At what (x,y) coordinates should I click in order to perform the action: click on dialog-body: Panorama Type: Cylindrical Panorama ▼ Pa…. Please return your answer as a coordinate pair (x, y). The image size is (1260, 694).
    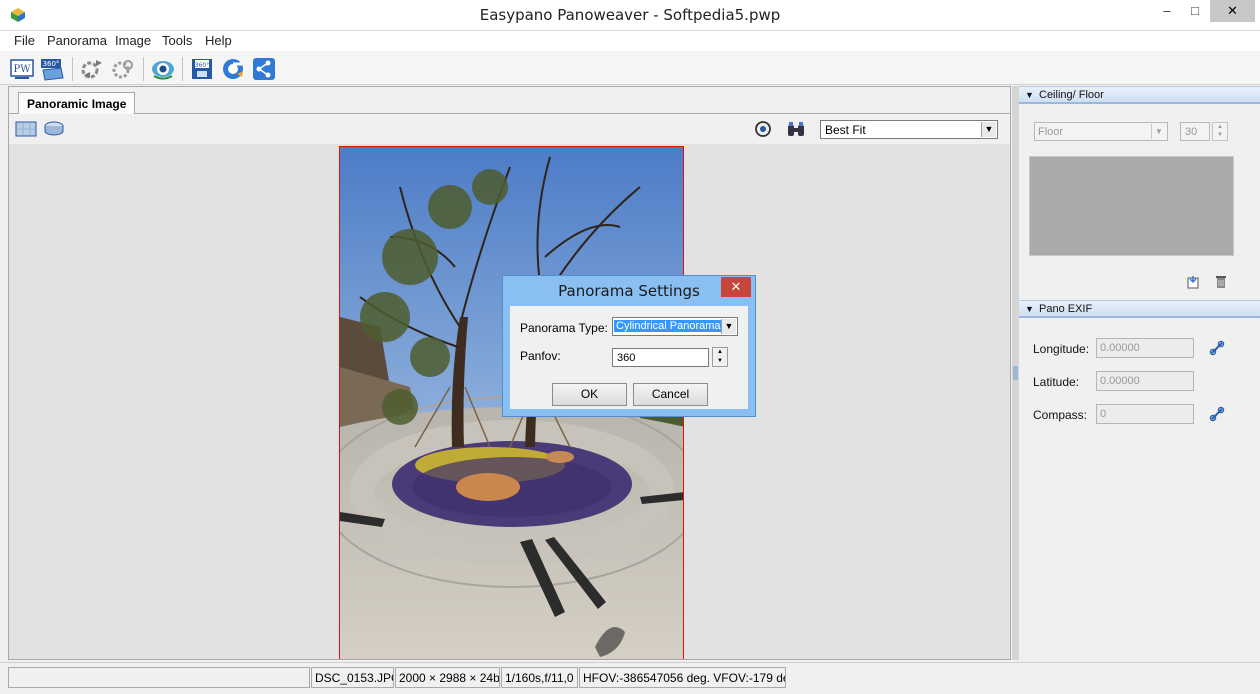
    Looking at the image, I should click on (629, 357).